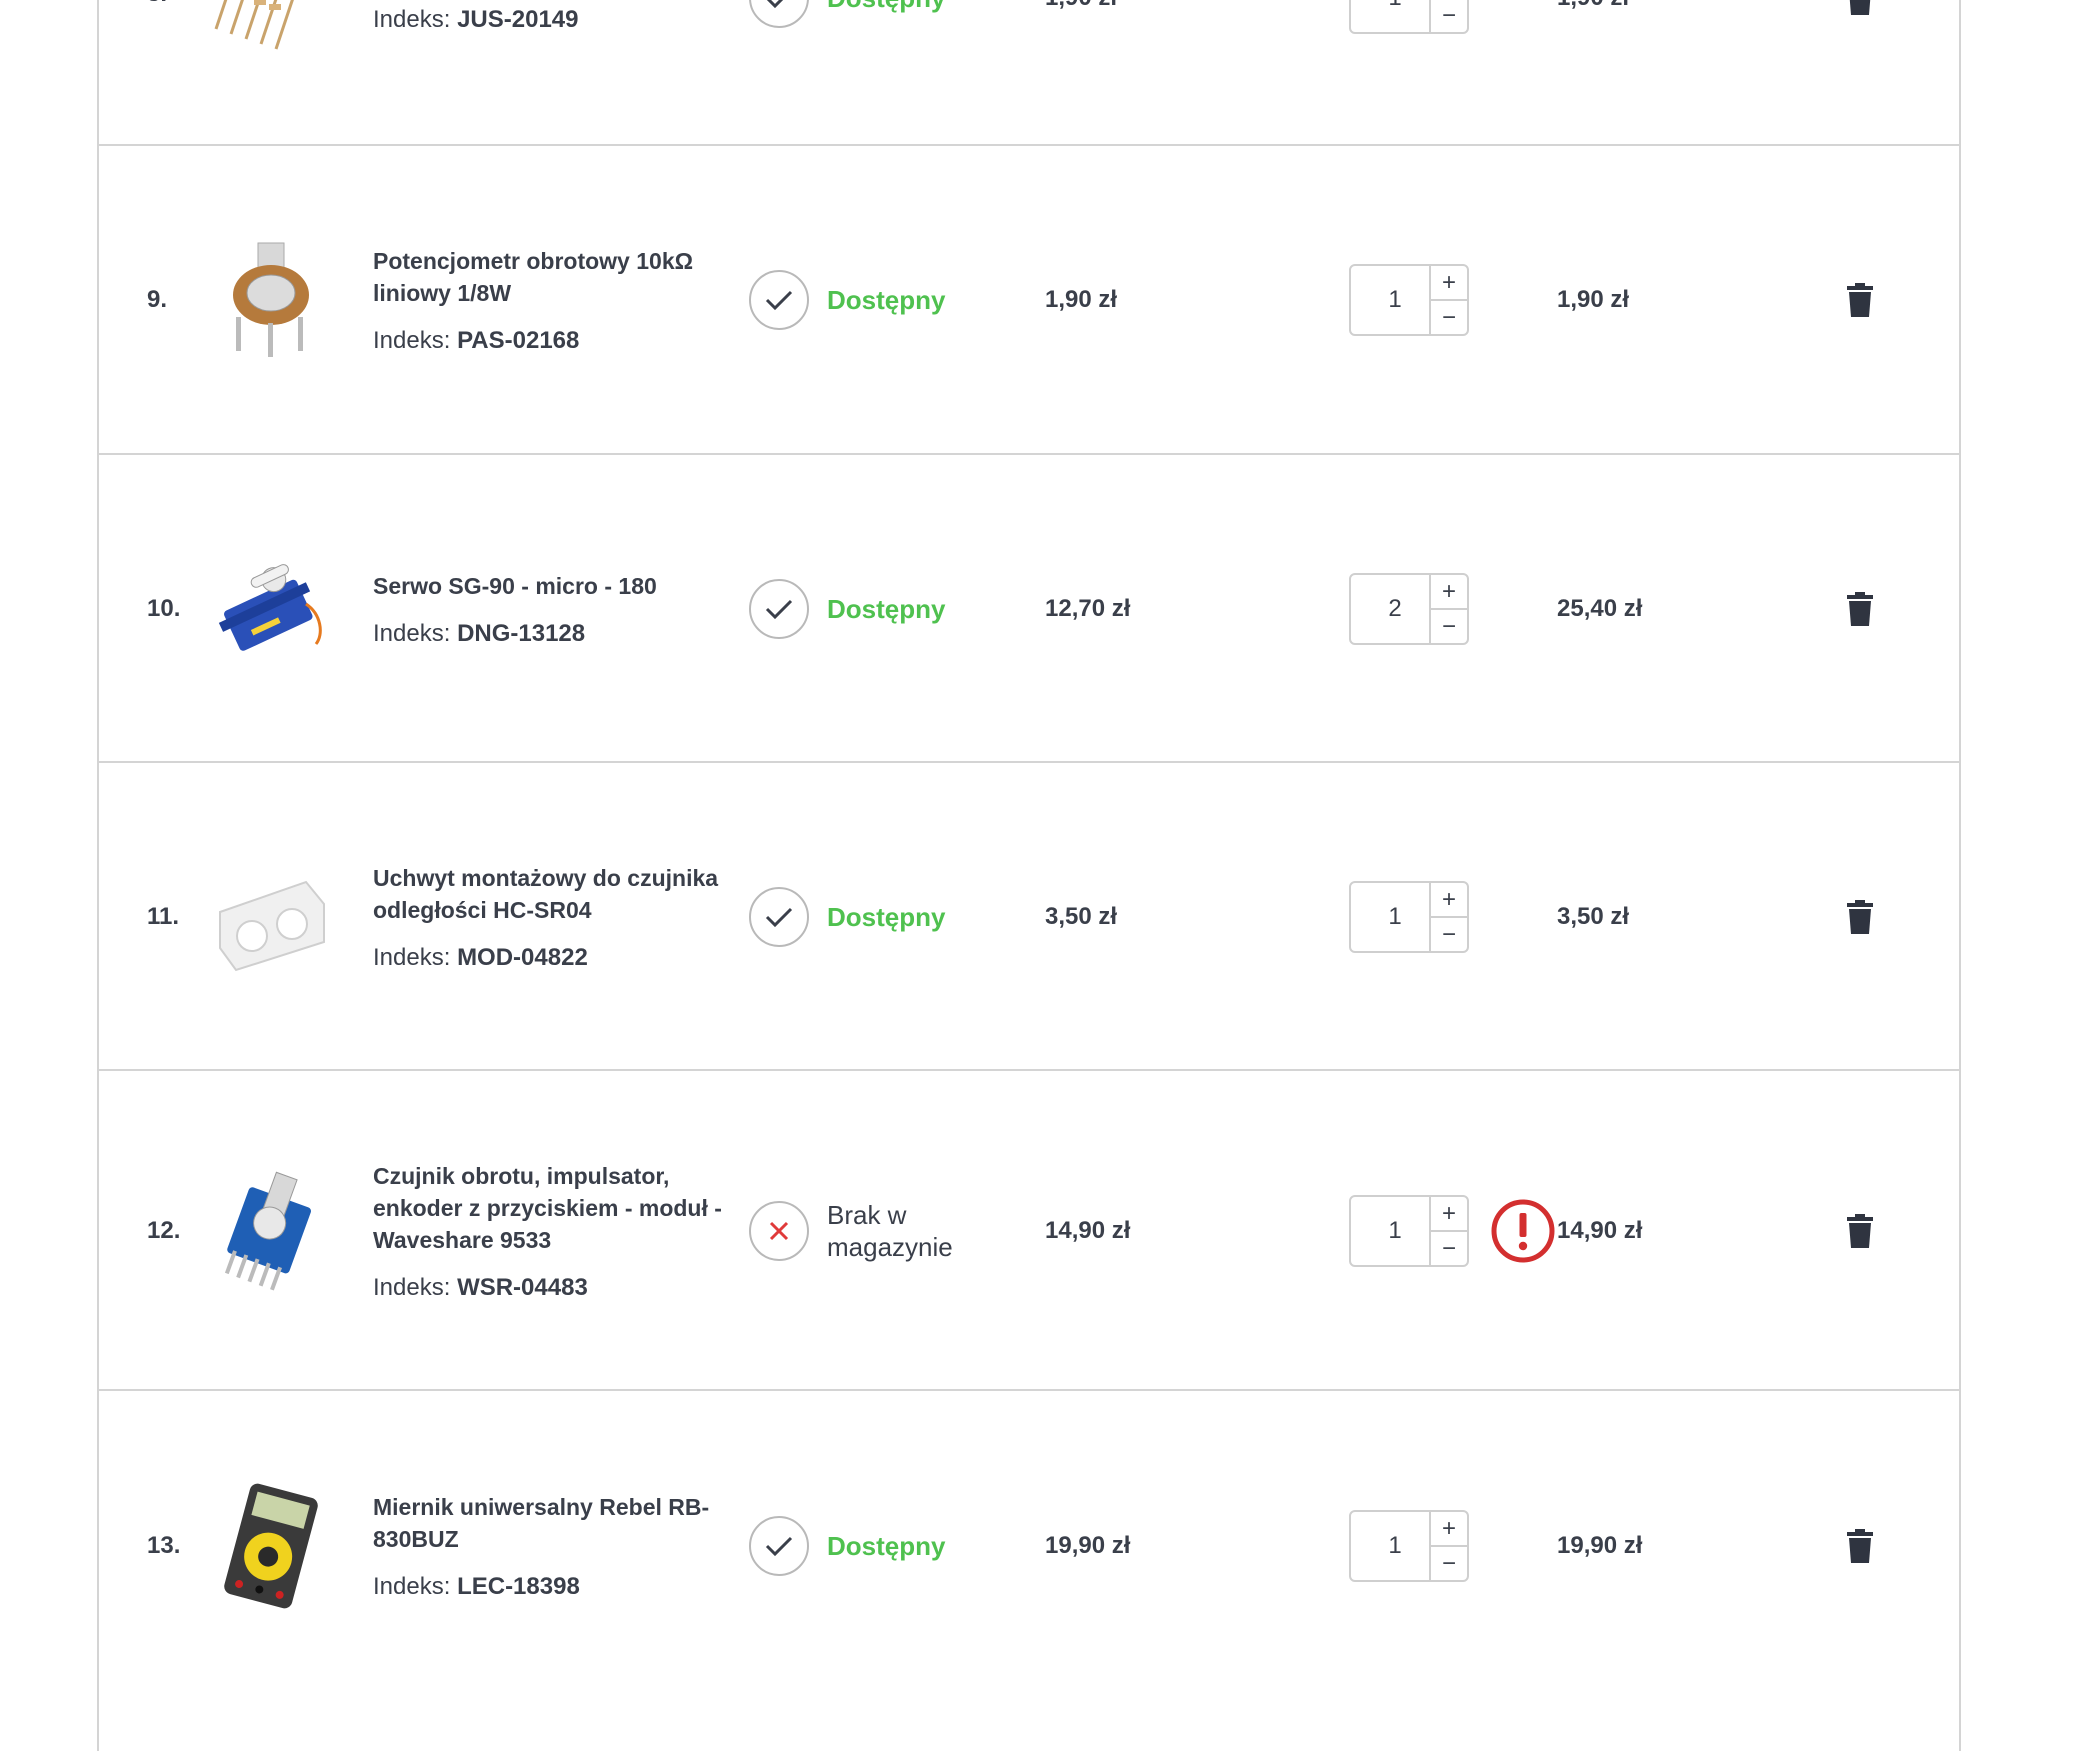  Describe the element at coordinates (553, 958) in the screenshot. I see `product-sku: Indeks: MOD-04822` at that location.